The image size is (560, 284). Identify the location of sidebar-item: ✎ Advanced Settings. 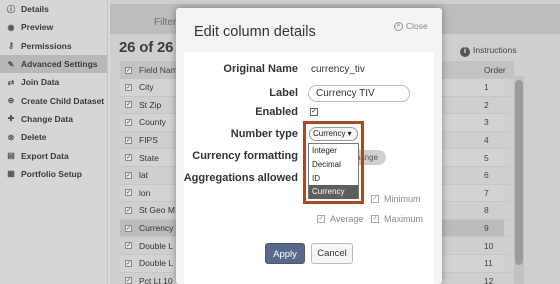
(53, 64).